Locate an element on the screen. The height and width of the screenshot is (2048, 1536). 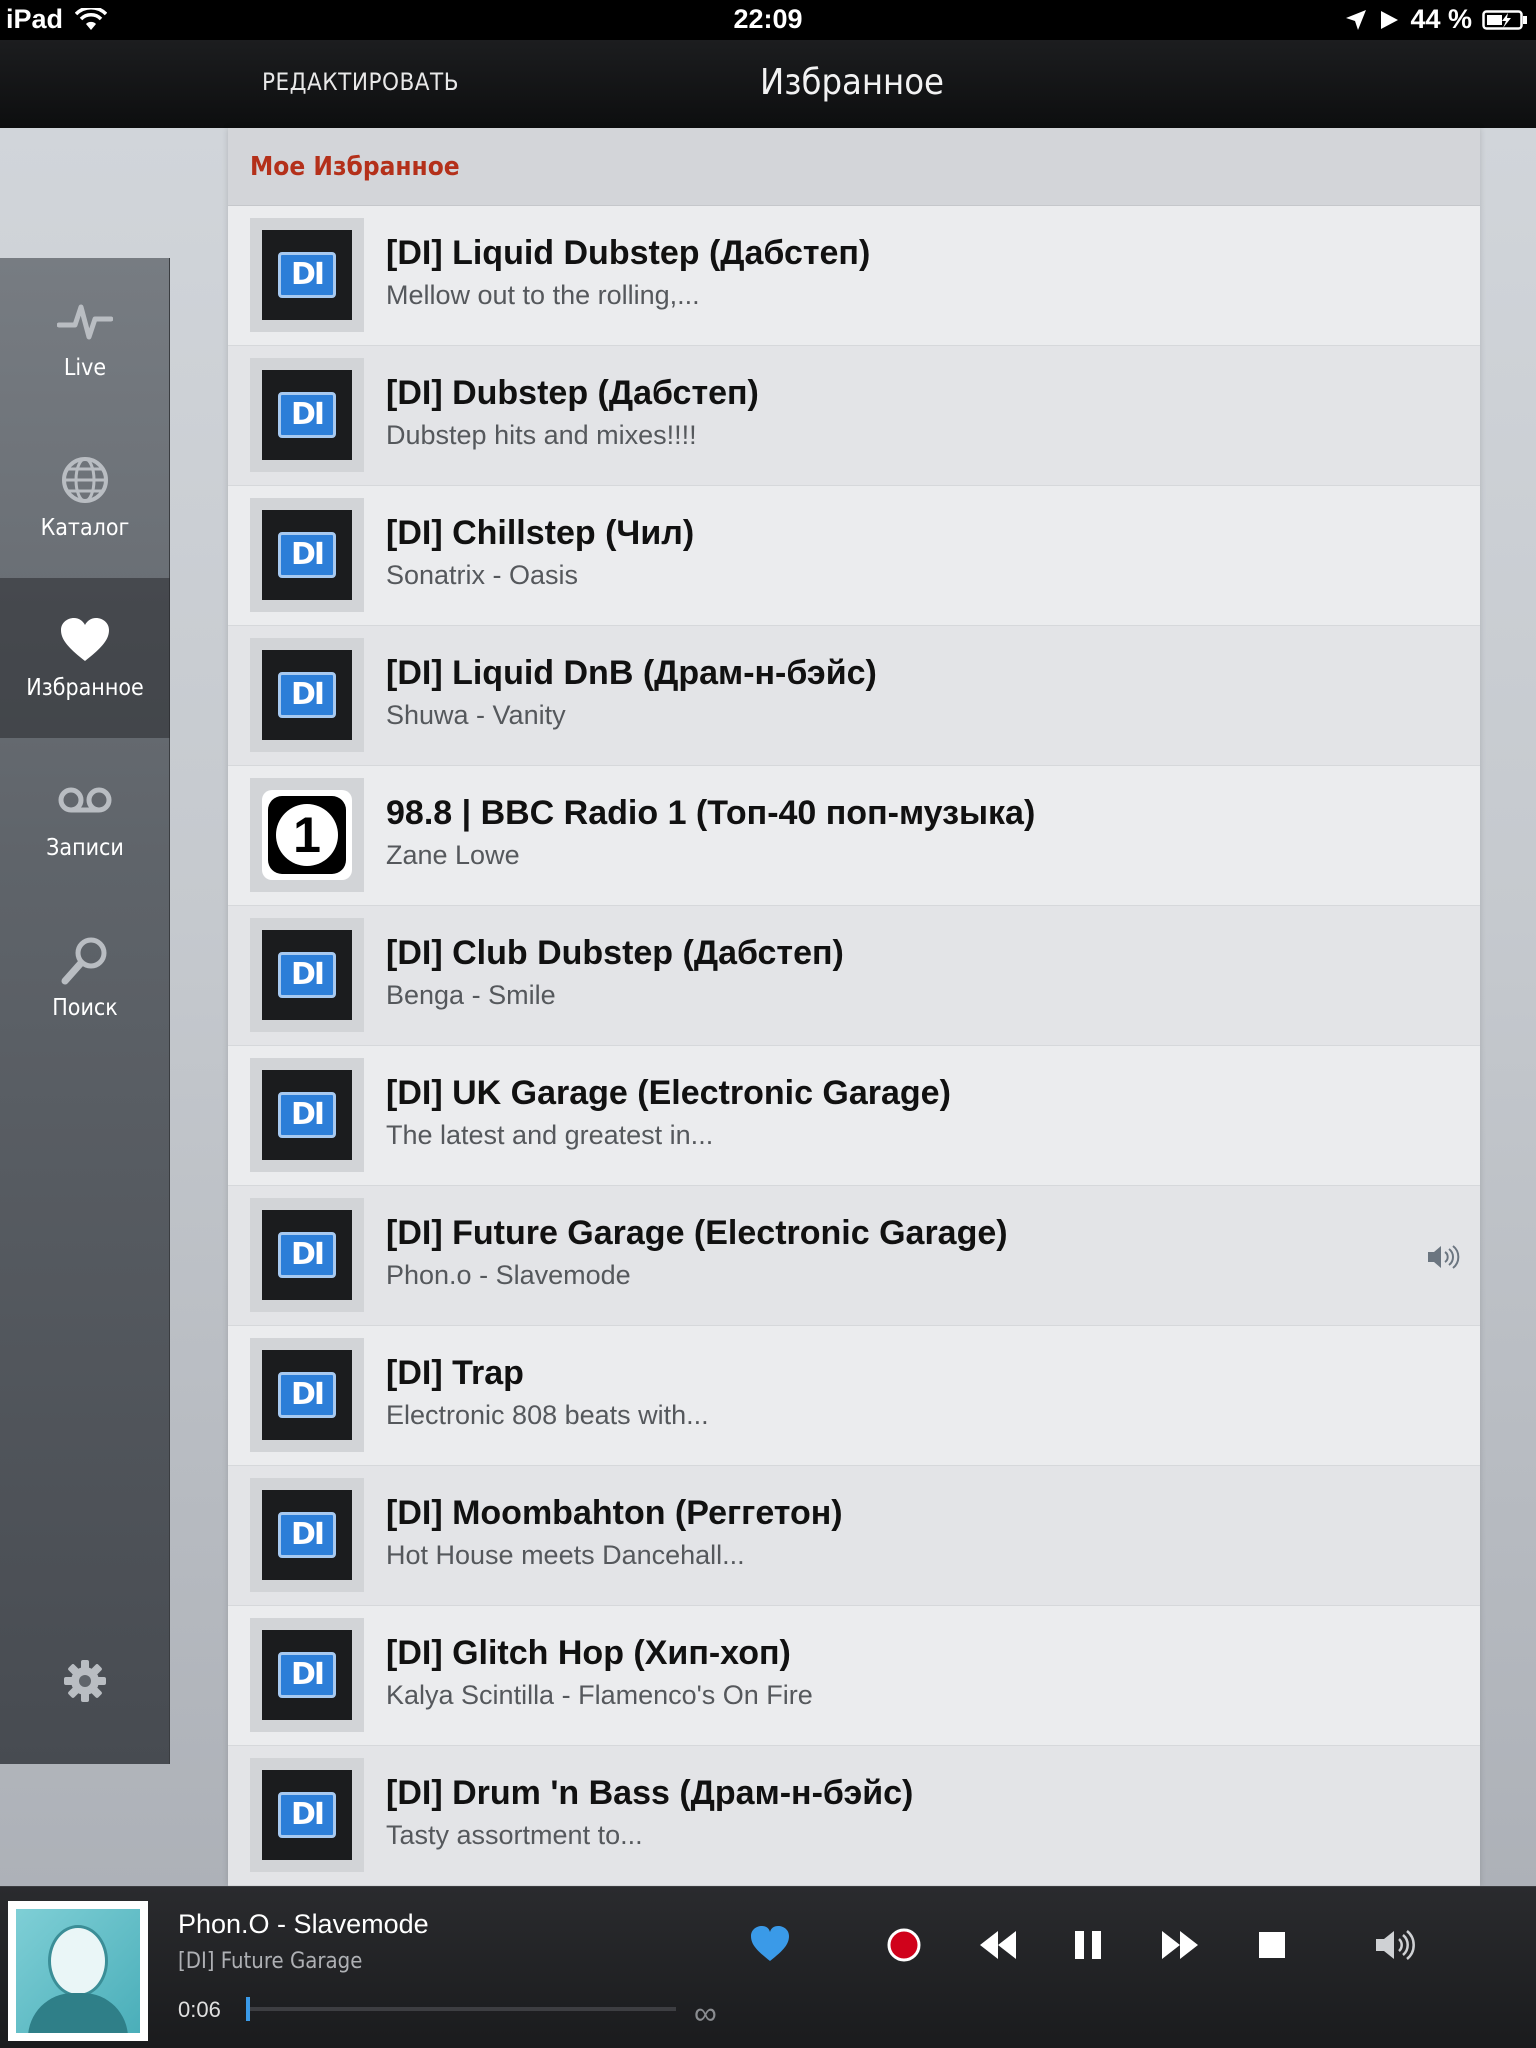
station-title: [DI] Moombahton (Реггетон) is located at coordinates (614, 1513).